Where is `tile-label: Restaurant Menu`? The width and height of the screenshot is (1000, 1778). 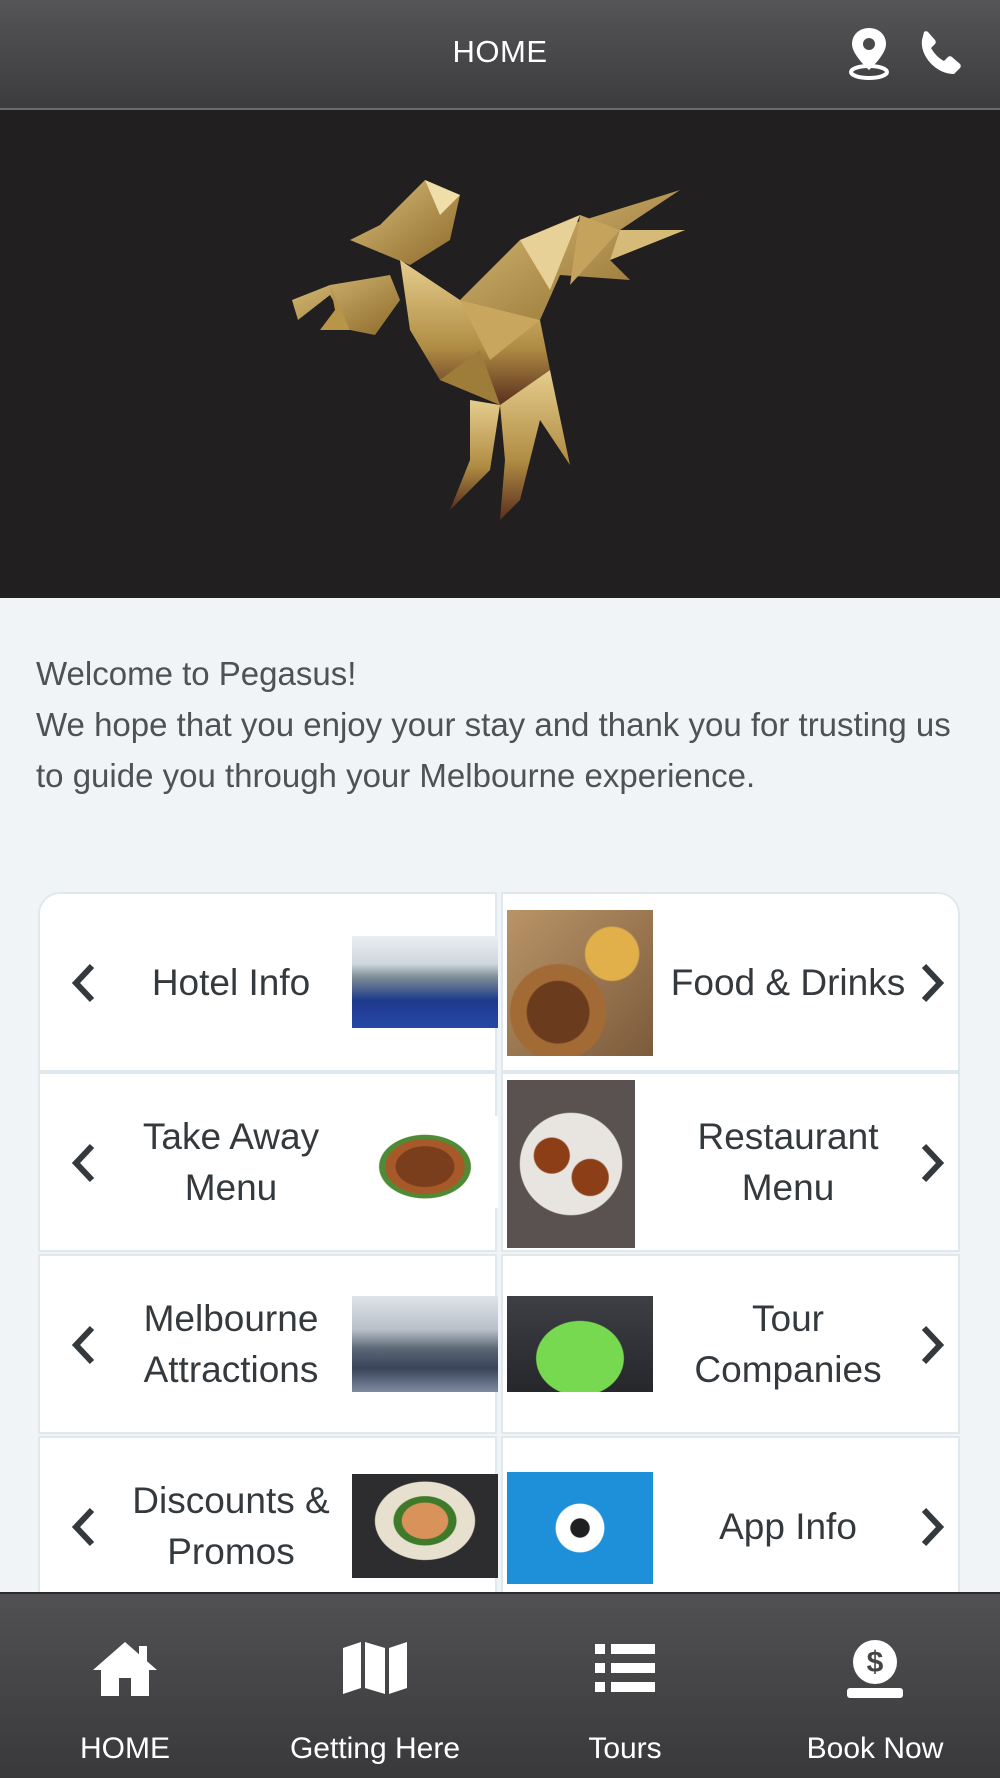 tile-label: Restaurant Menu is located at coordinates (788, 1162).